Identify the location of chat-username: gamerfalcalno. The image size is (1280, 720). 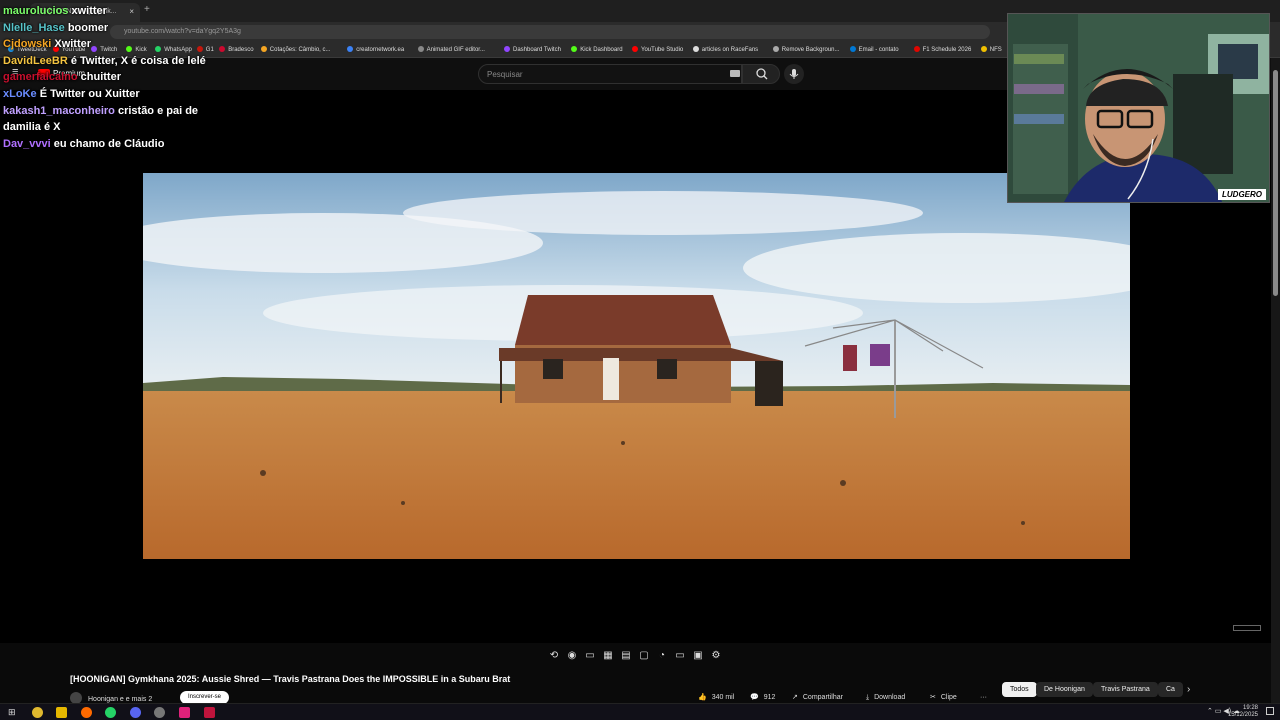
(40, 77).